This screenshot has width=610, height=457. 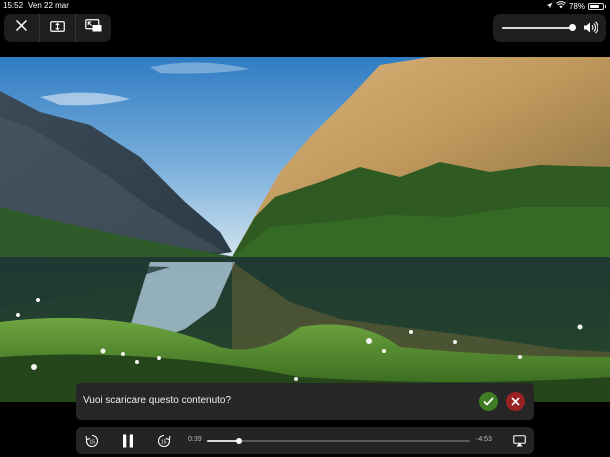 What do you see at coordinates (48, 5) in the screenshot?
I see `status-date: Ven 22 mar` at bounding box center [48, 5].